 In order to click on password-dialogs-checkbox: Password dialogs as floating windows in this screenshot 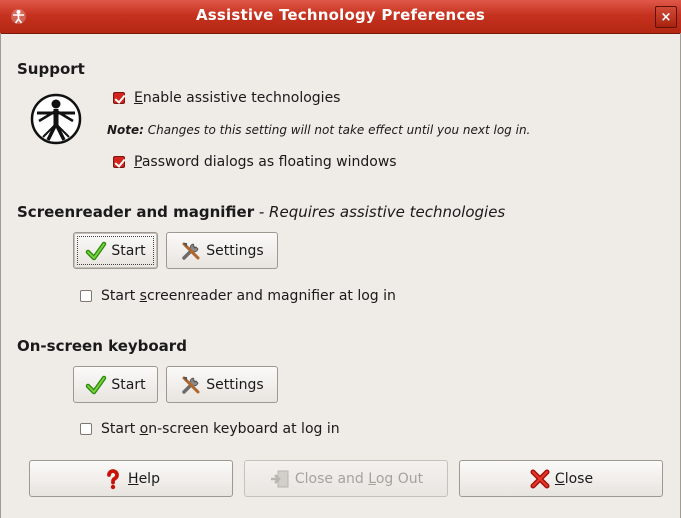, I will do `click(255, 162)`.